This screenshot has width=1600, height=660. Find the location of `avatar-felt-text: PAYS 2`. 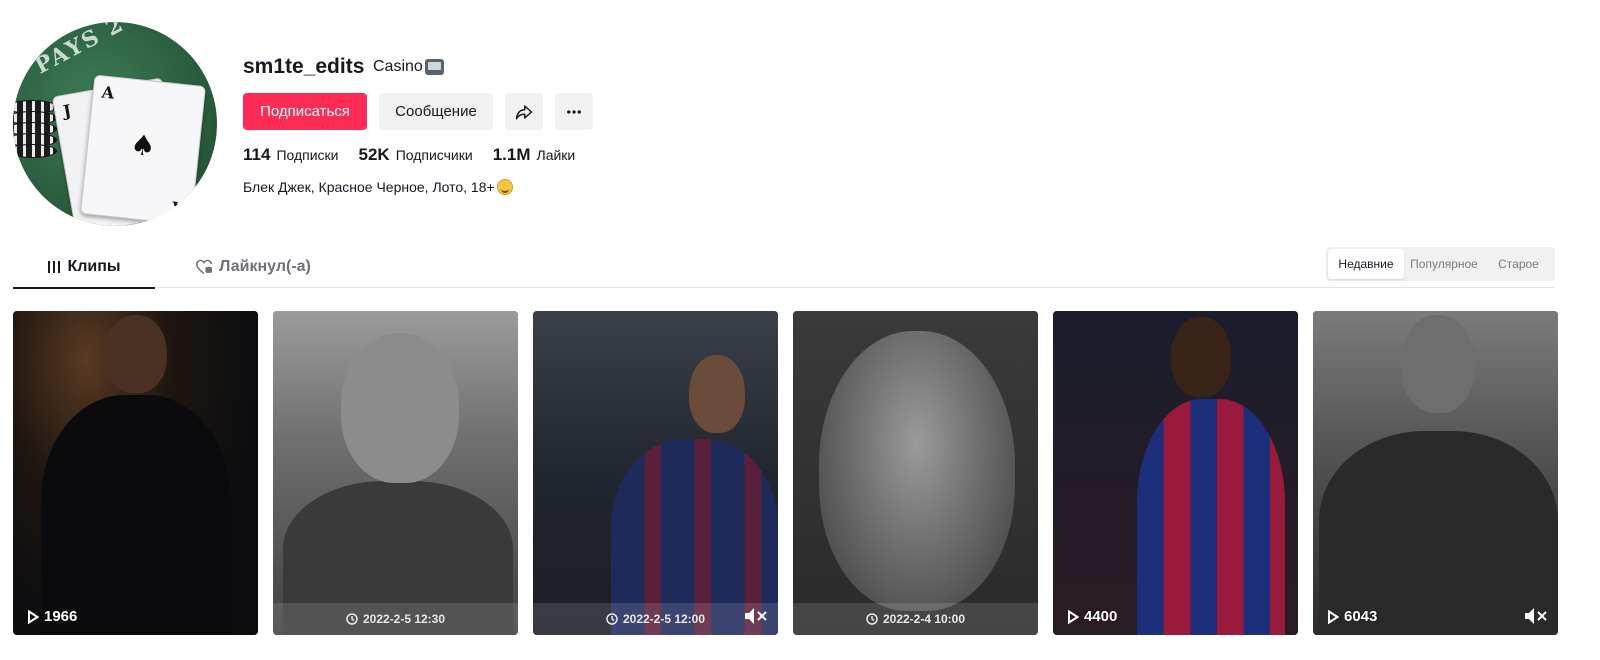

avatar-felt-text: PAYS 2 is located at coordinates (79, 51).